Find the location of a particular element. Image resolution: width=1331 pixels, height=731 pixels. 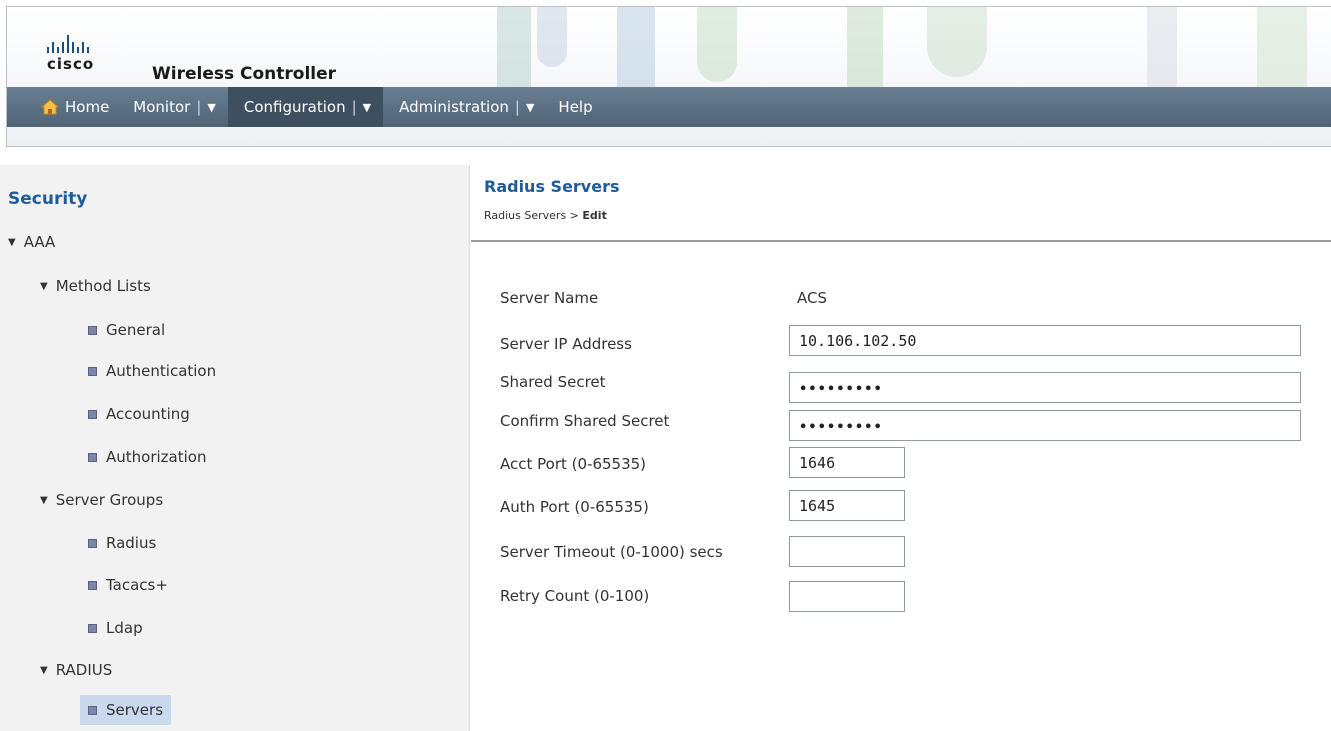

nav-help-label: Help is located at coordinates (575, 107).